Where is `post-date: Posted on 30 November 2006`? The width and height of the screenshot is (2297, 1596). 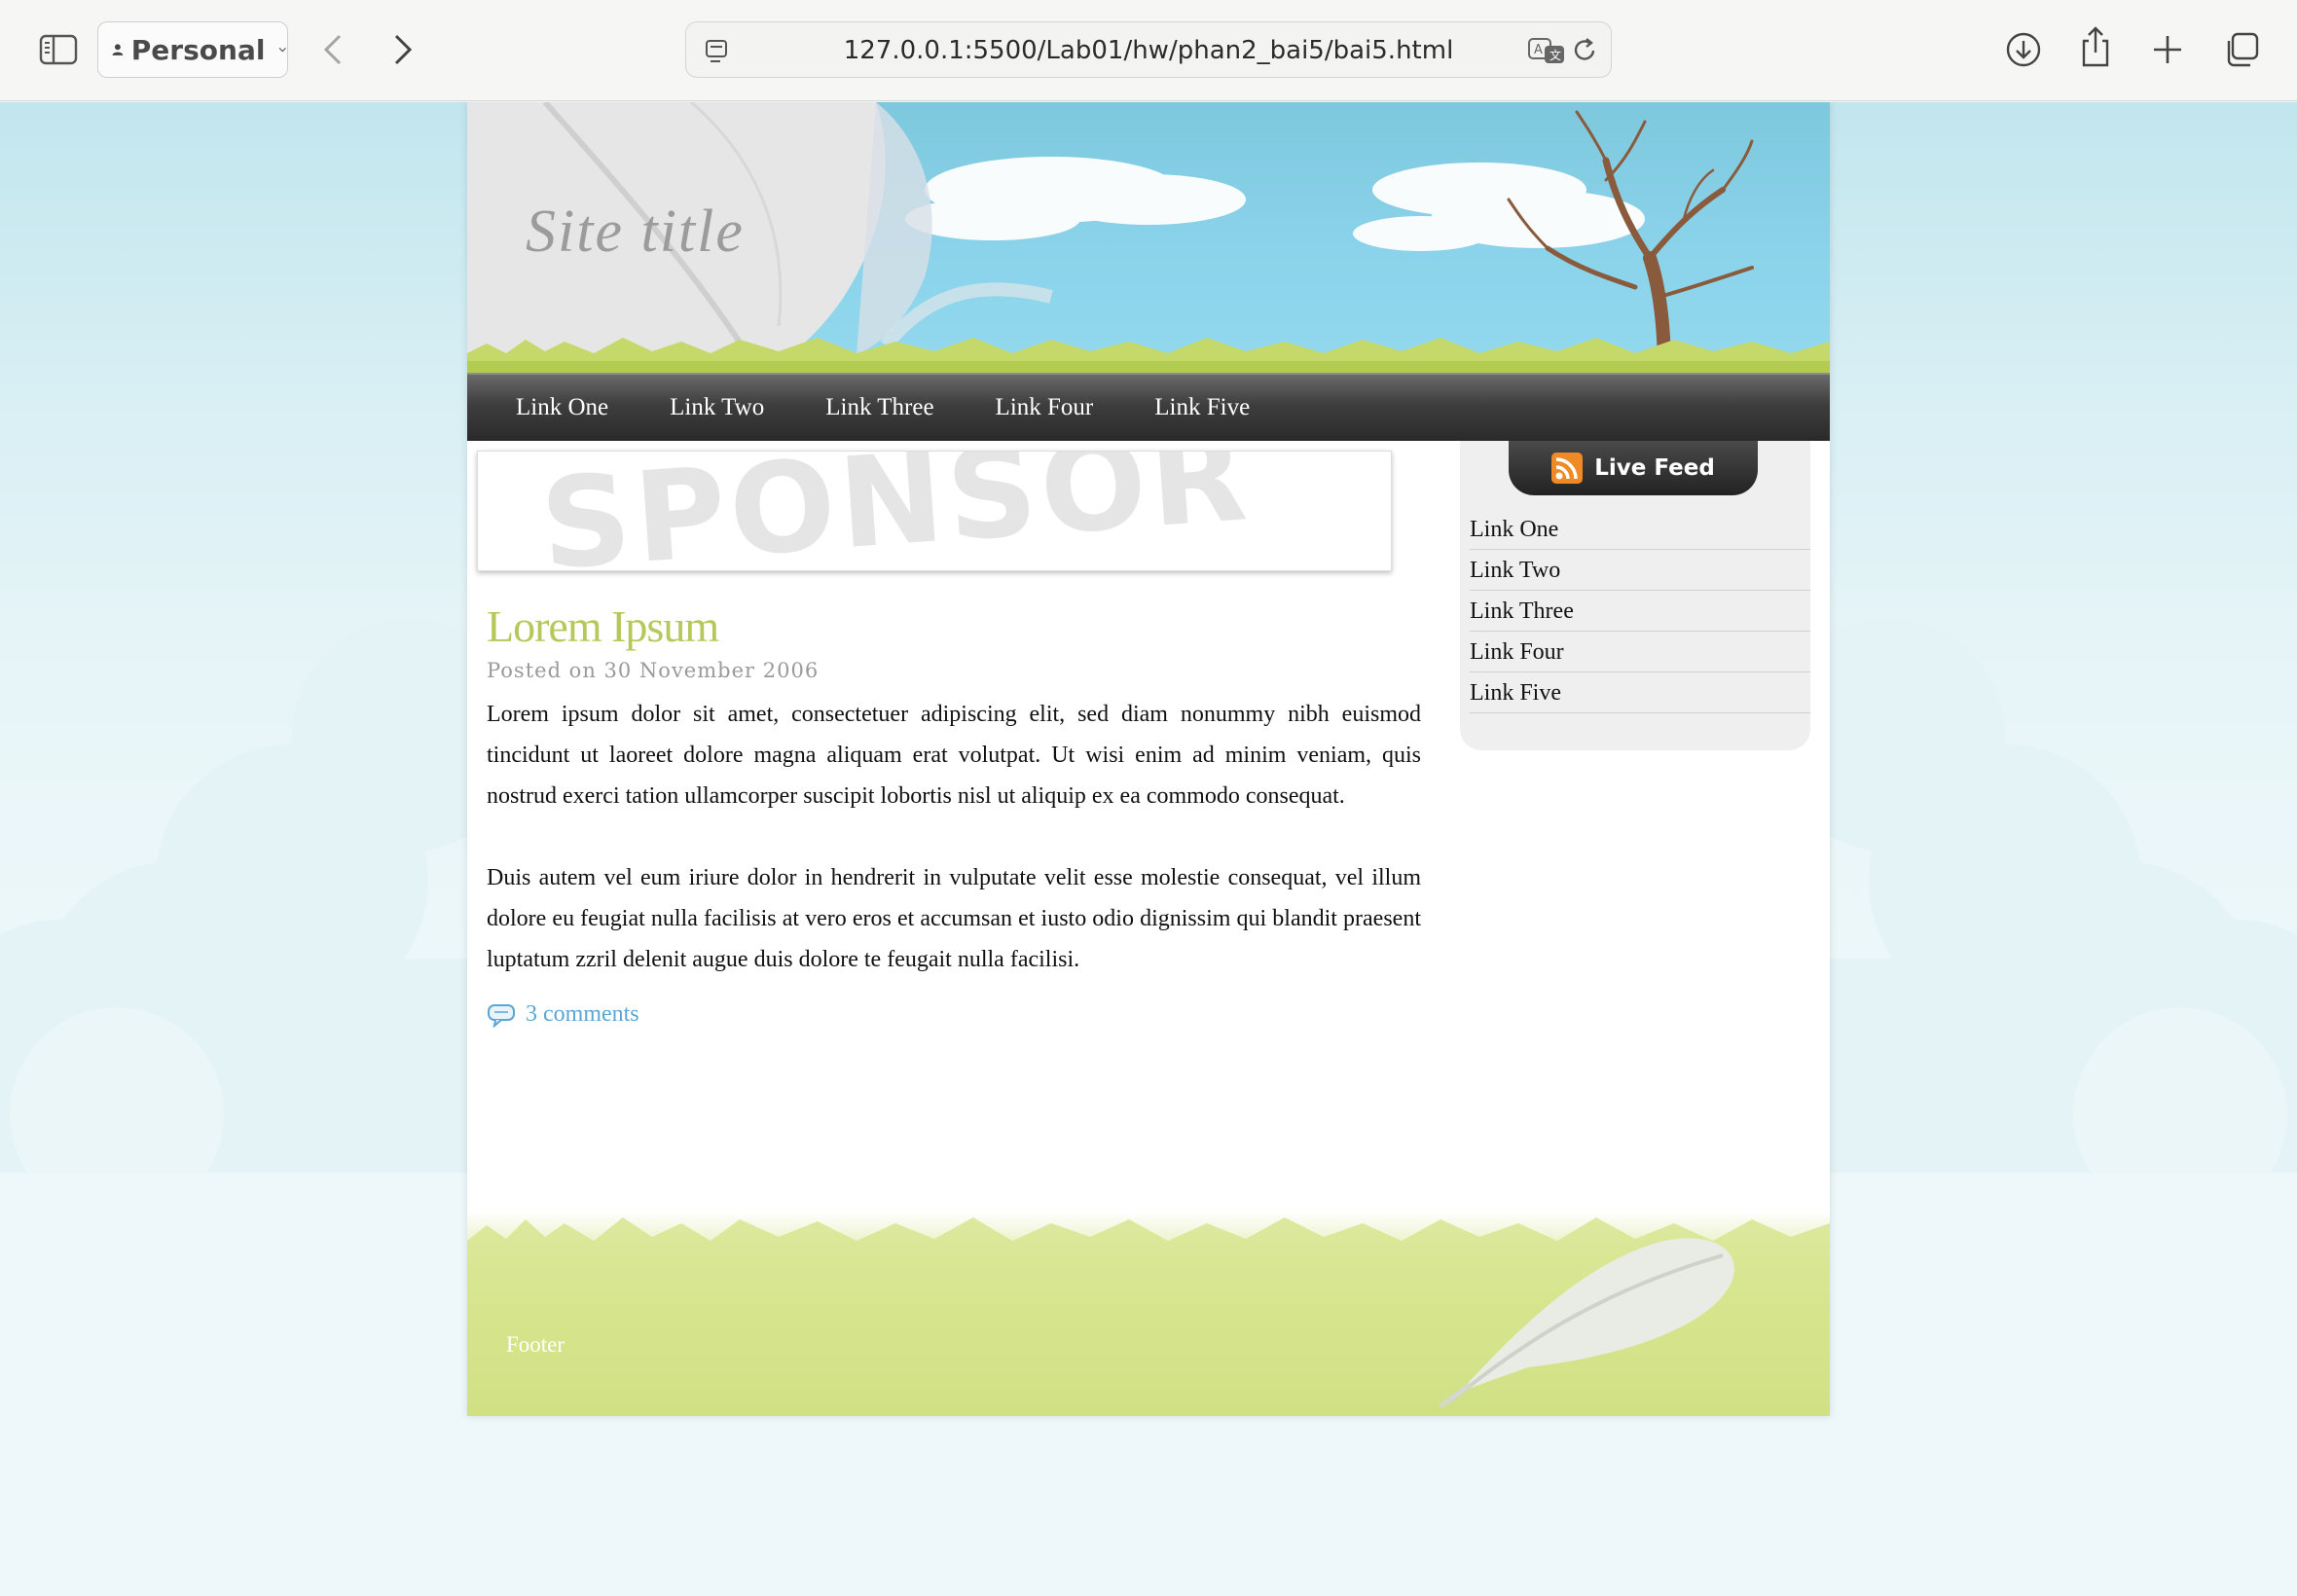 post-date: Posted on 30 November 2006 is located at coordinates (653, 670).